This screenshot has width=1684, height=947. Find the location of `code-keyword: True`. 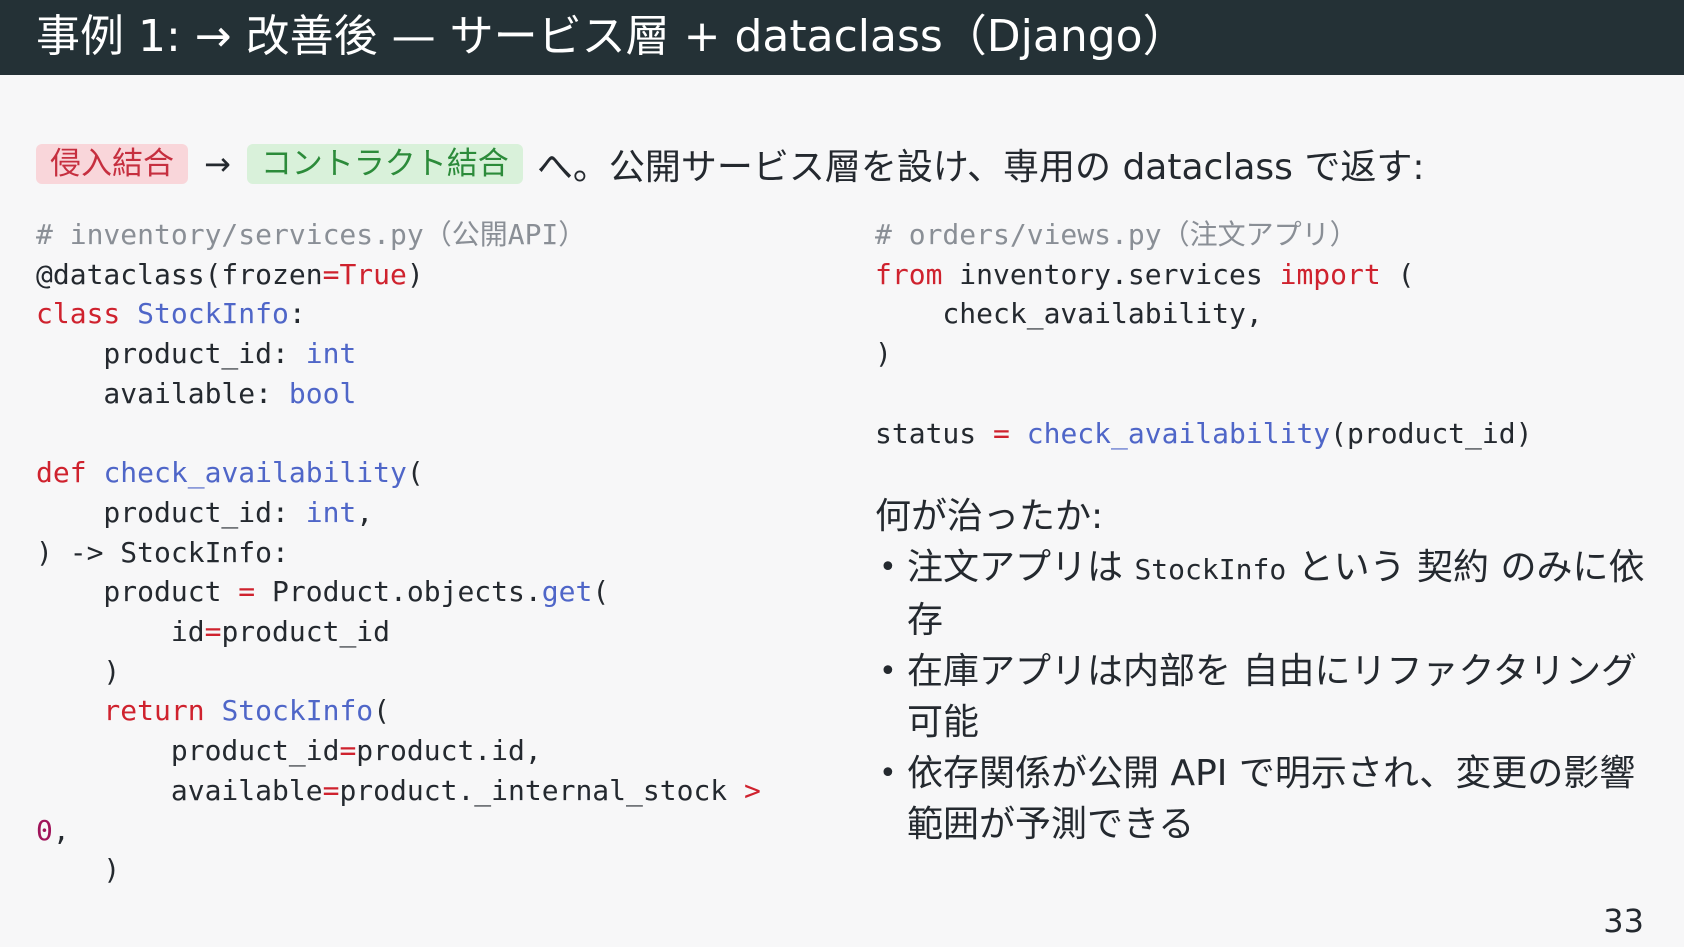

code-keyword: True is located at coordinates (373, 274).